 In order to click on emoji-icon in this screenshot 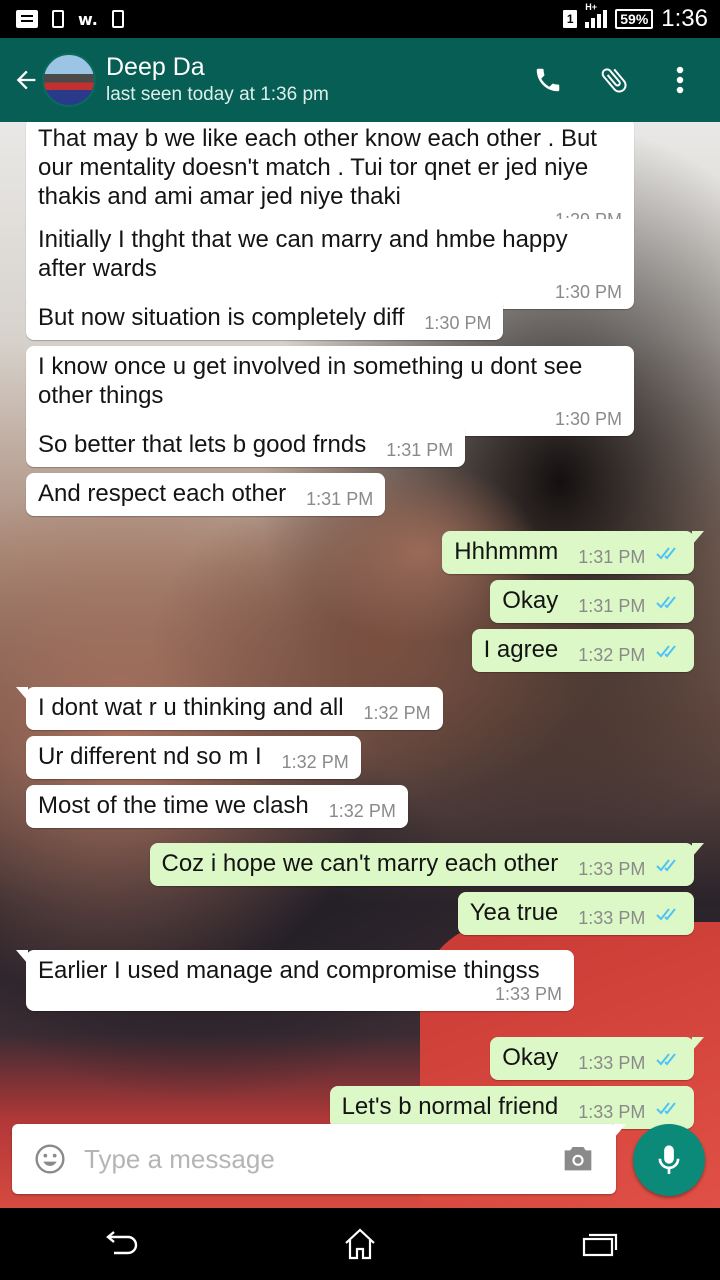, I will do `click(50, 1159)`.